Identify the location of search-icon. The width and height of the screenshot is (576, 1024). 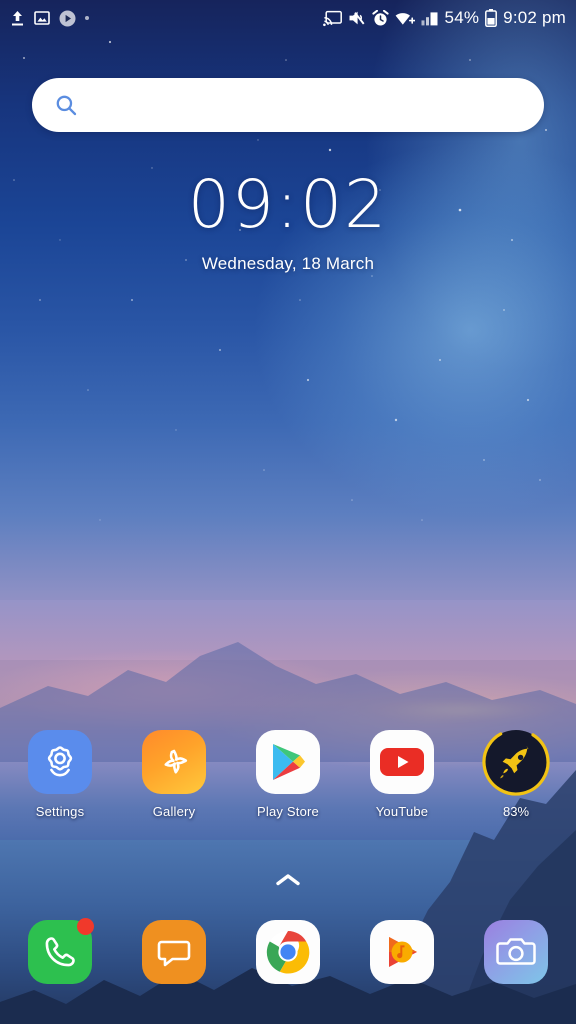
(66, 105).